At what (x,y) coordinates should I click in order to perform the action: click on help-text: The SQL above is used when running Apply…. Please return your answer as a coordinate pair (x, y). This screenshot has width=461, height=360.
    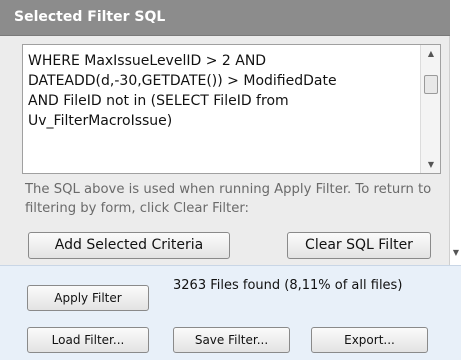
    Looking at the image, I should click on (228, 199).